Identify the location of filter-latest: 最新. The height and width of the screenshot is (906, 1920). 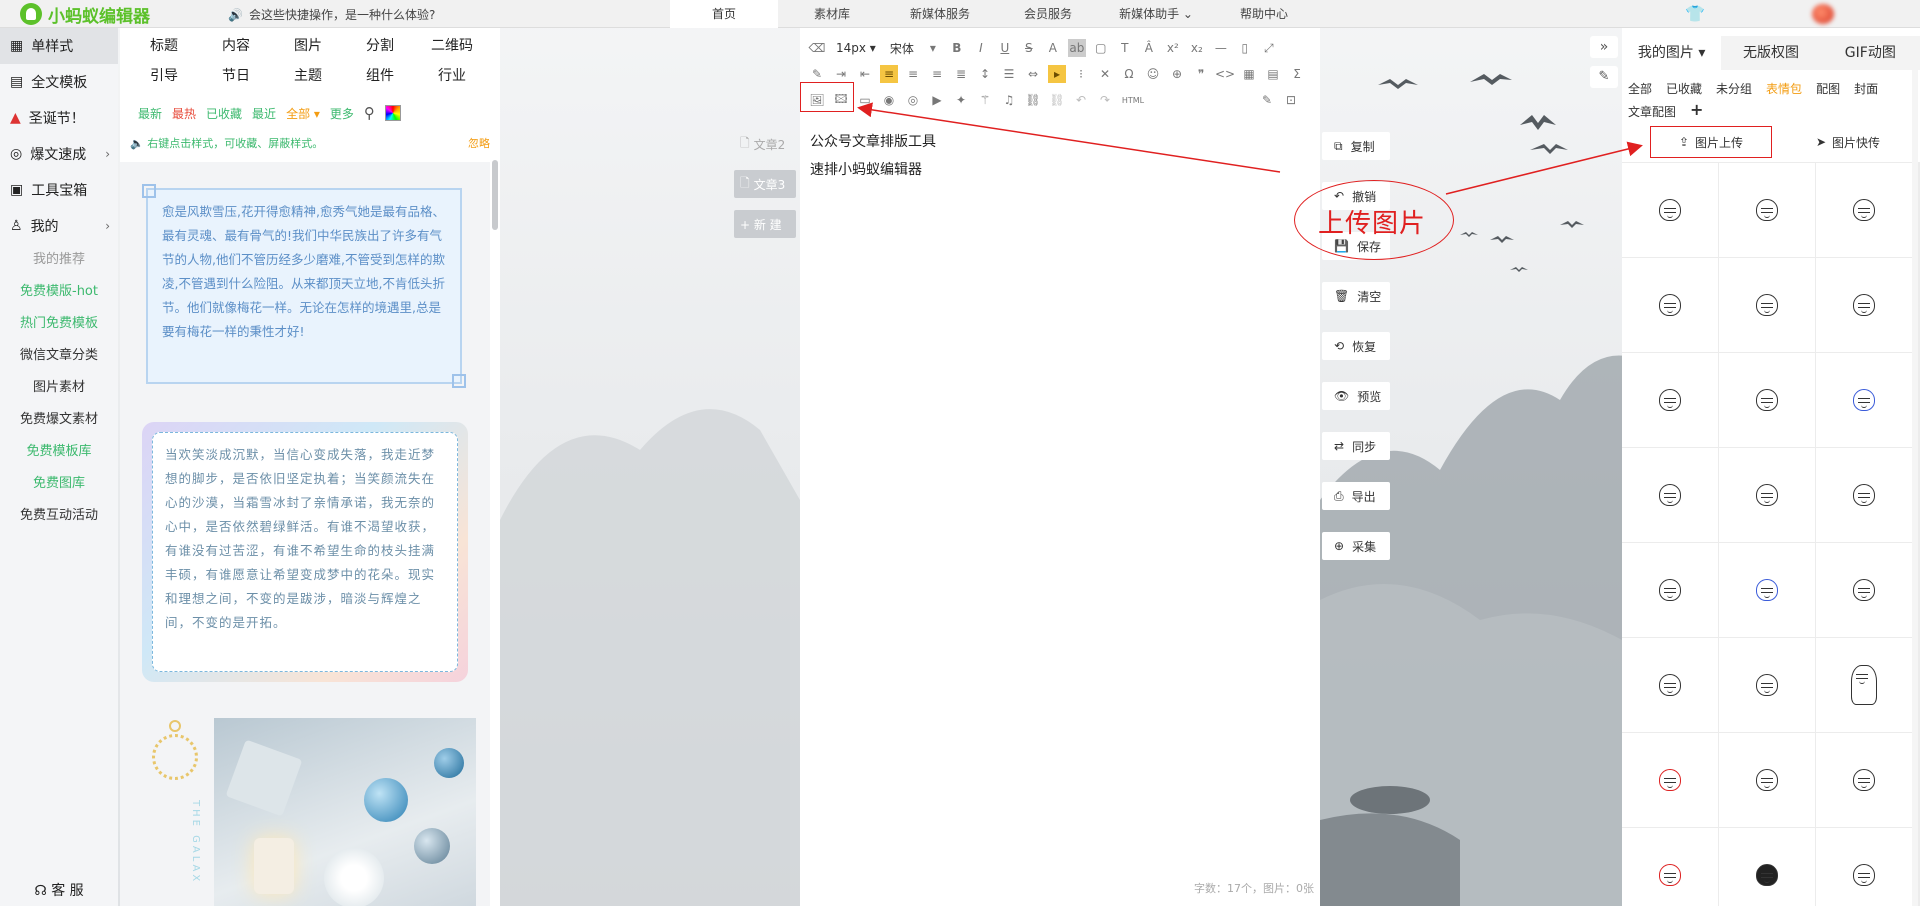
(150, 113).